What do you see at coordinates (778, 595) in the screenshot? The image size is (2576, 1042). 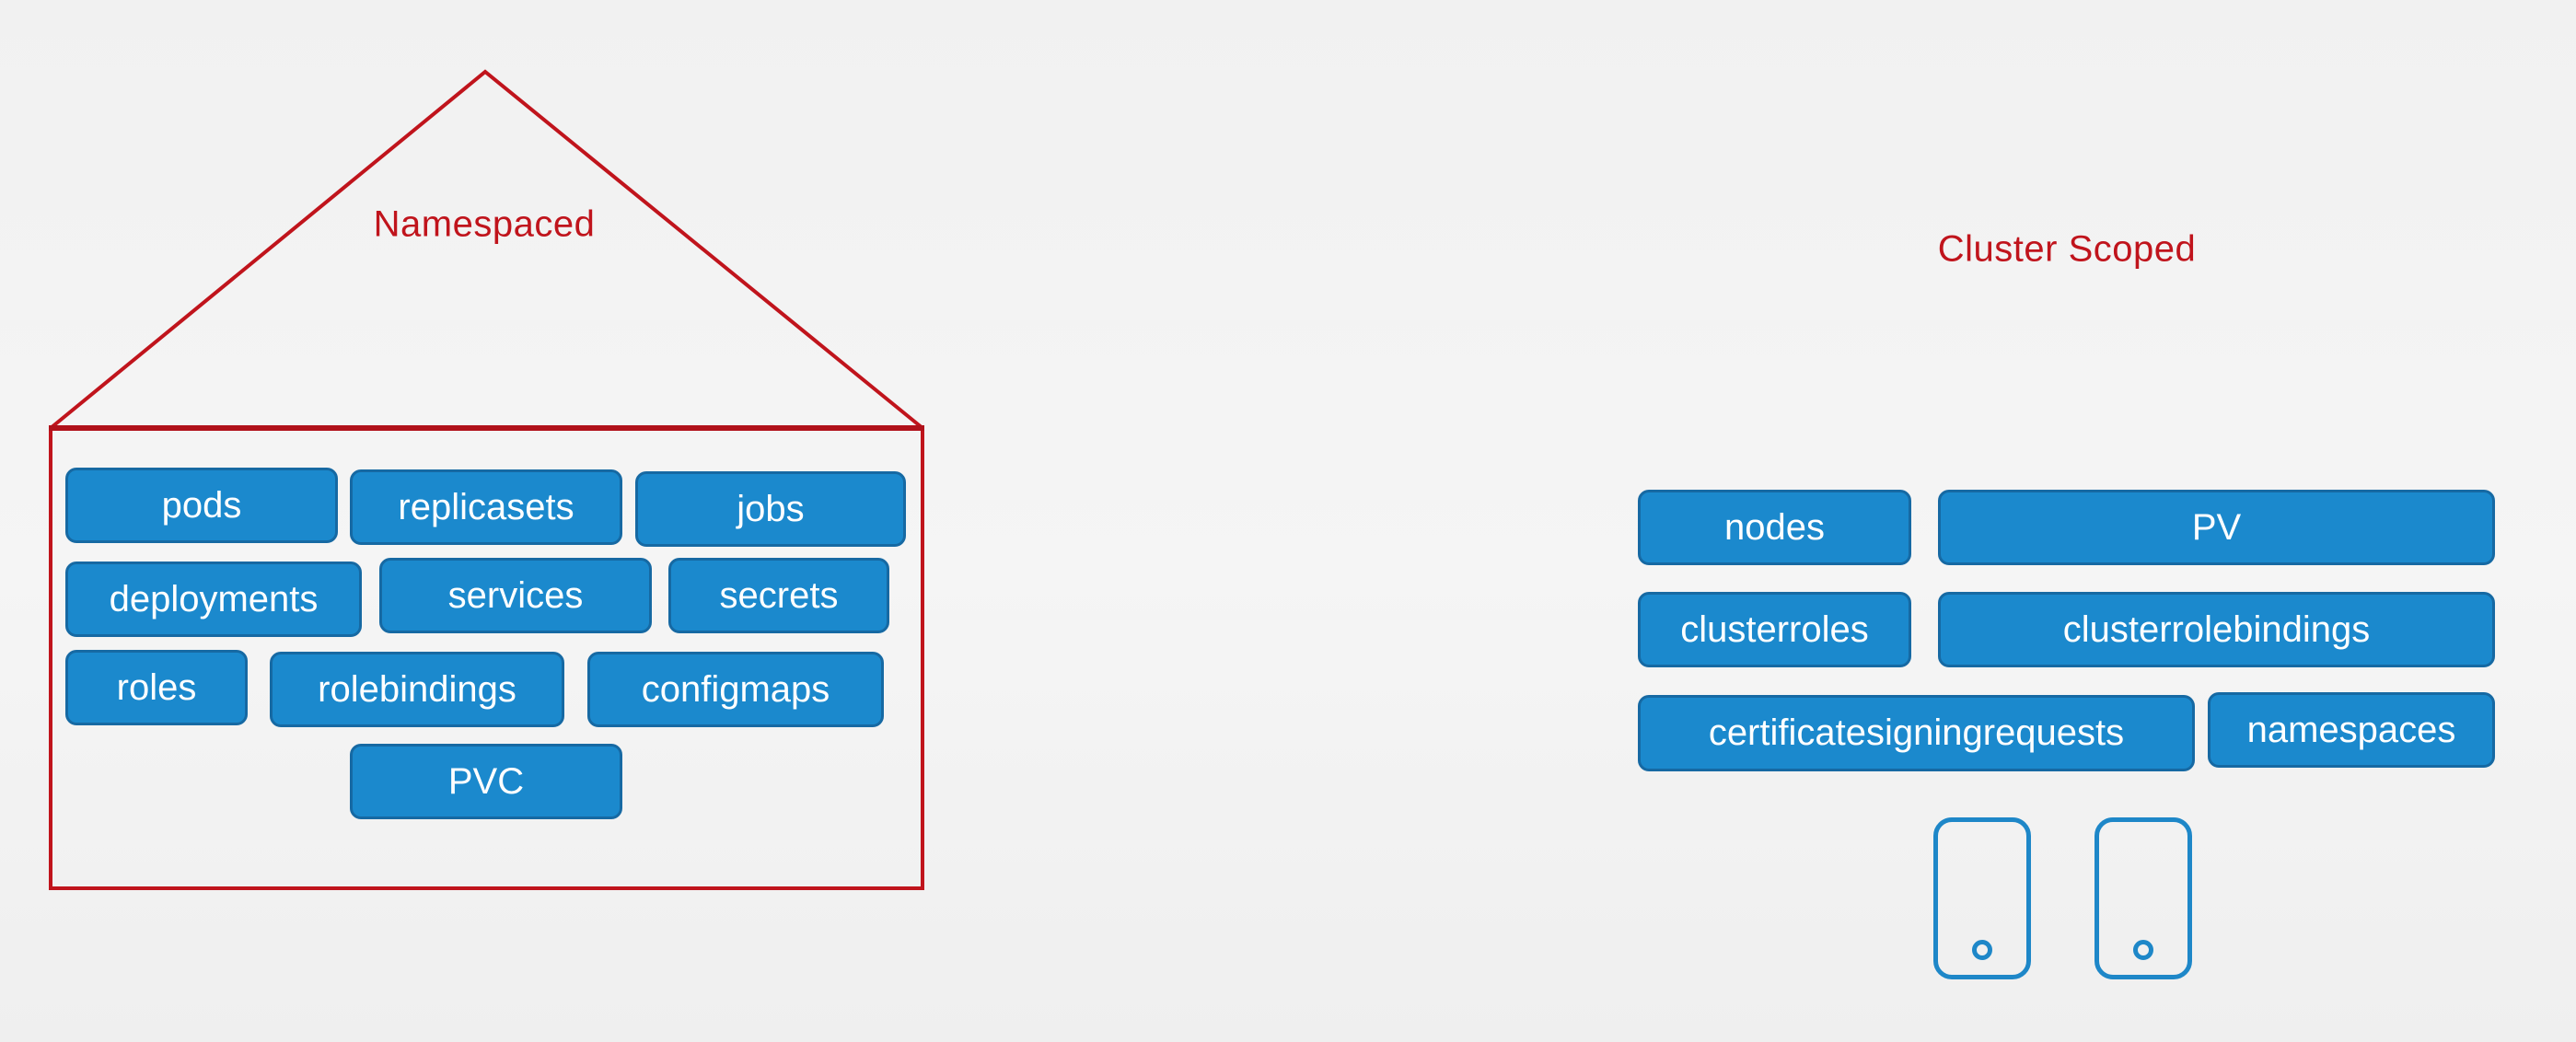 I see `resource-secrets: secrets` at bounding box center [778, 595].